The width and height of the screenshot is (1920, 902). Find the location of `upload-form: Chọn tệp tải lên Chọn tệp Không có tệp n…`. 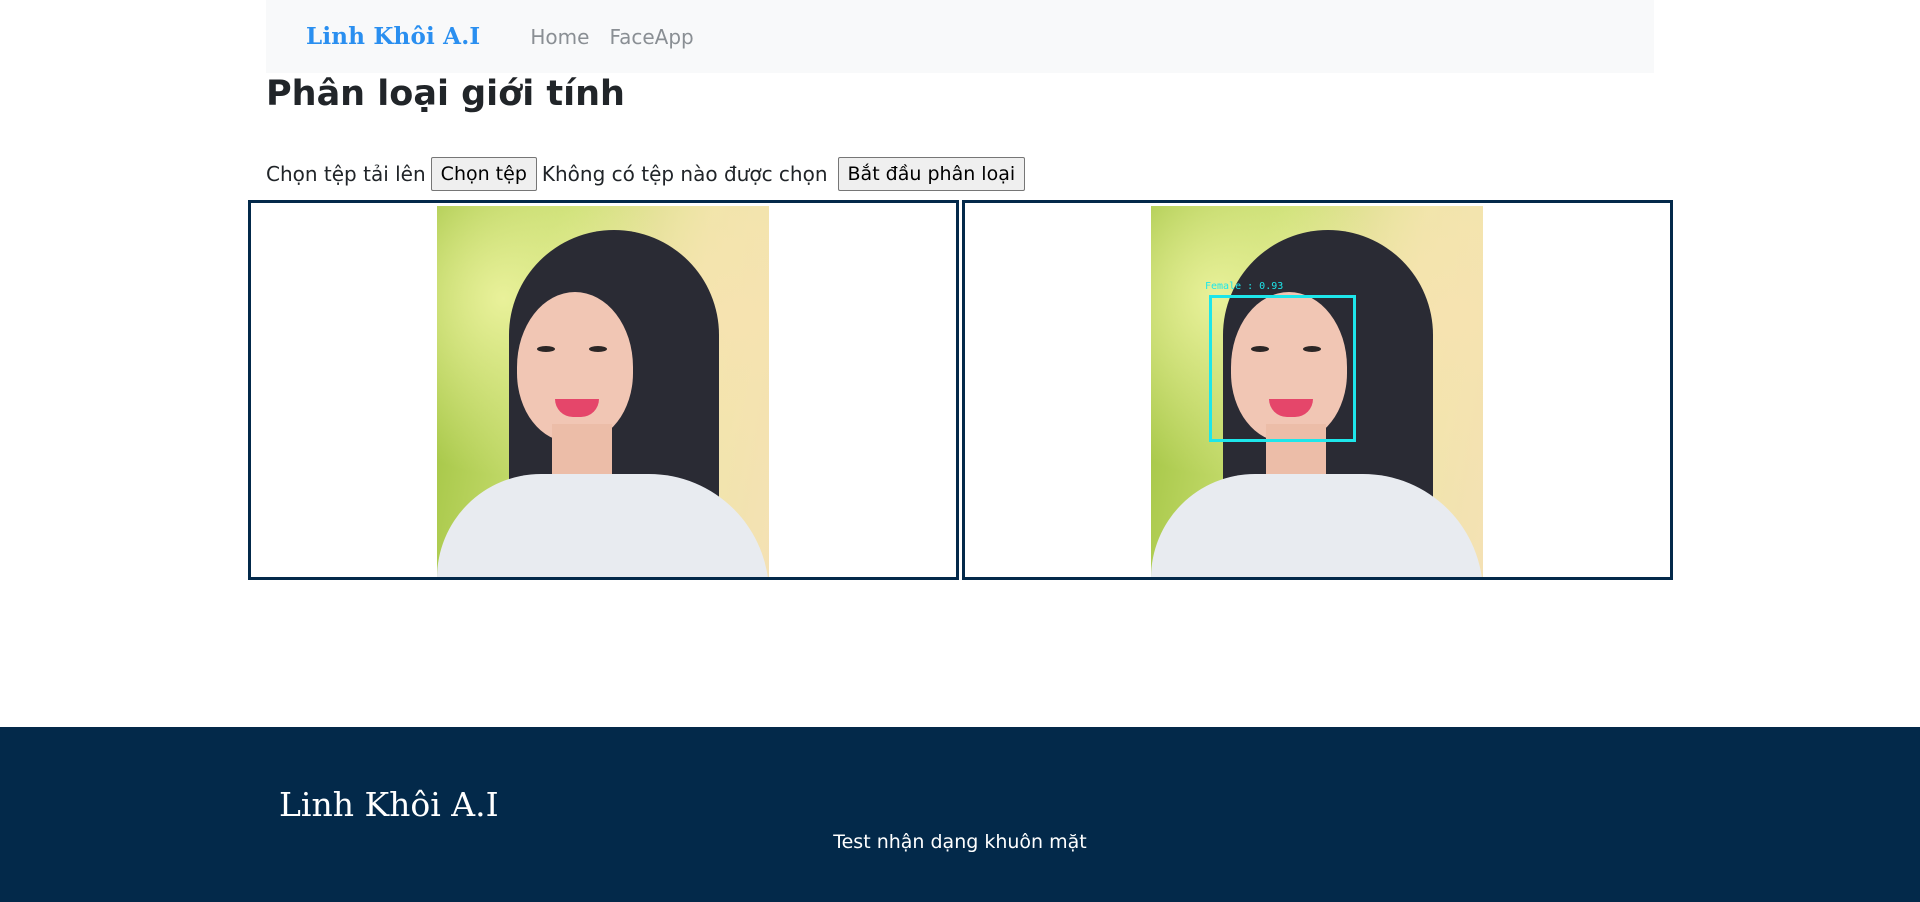

upload-form: Chọn tệp tải lên Chọn tệp Không có tệp n… is located at coordinates (648, 174).